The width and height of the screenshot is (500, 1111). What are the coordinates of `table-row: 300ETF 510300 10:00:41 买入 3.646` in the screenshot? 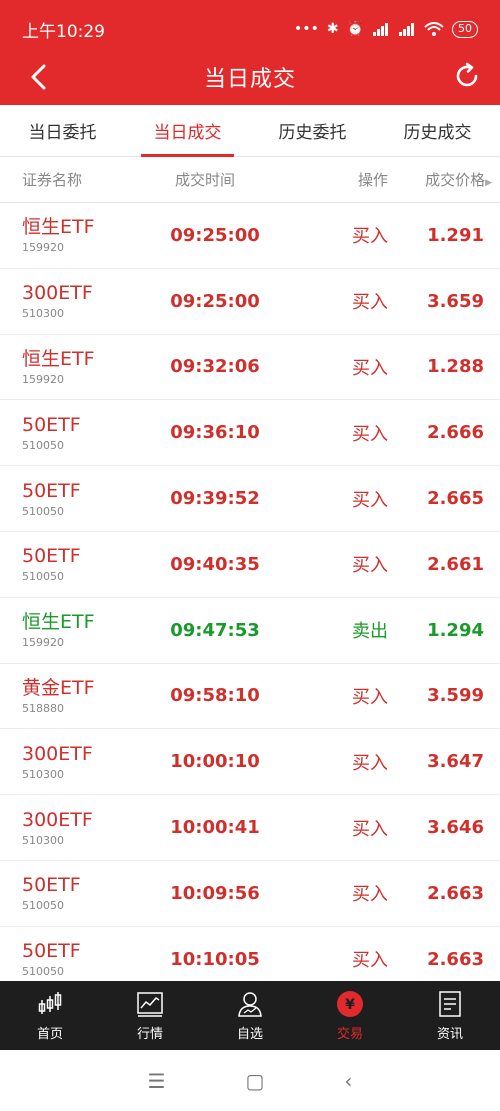 It's located at (250, 828).